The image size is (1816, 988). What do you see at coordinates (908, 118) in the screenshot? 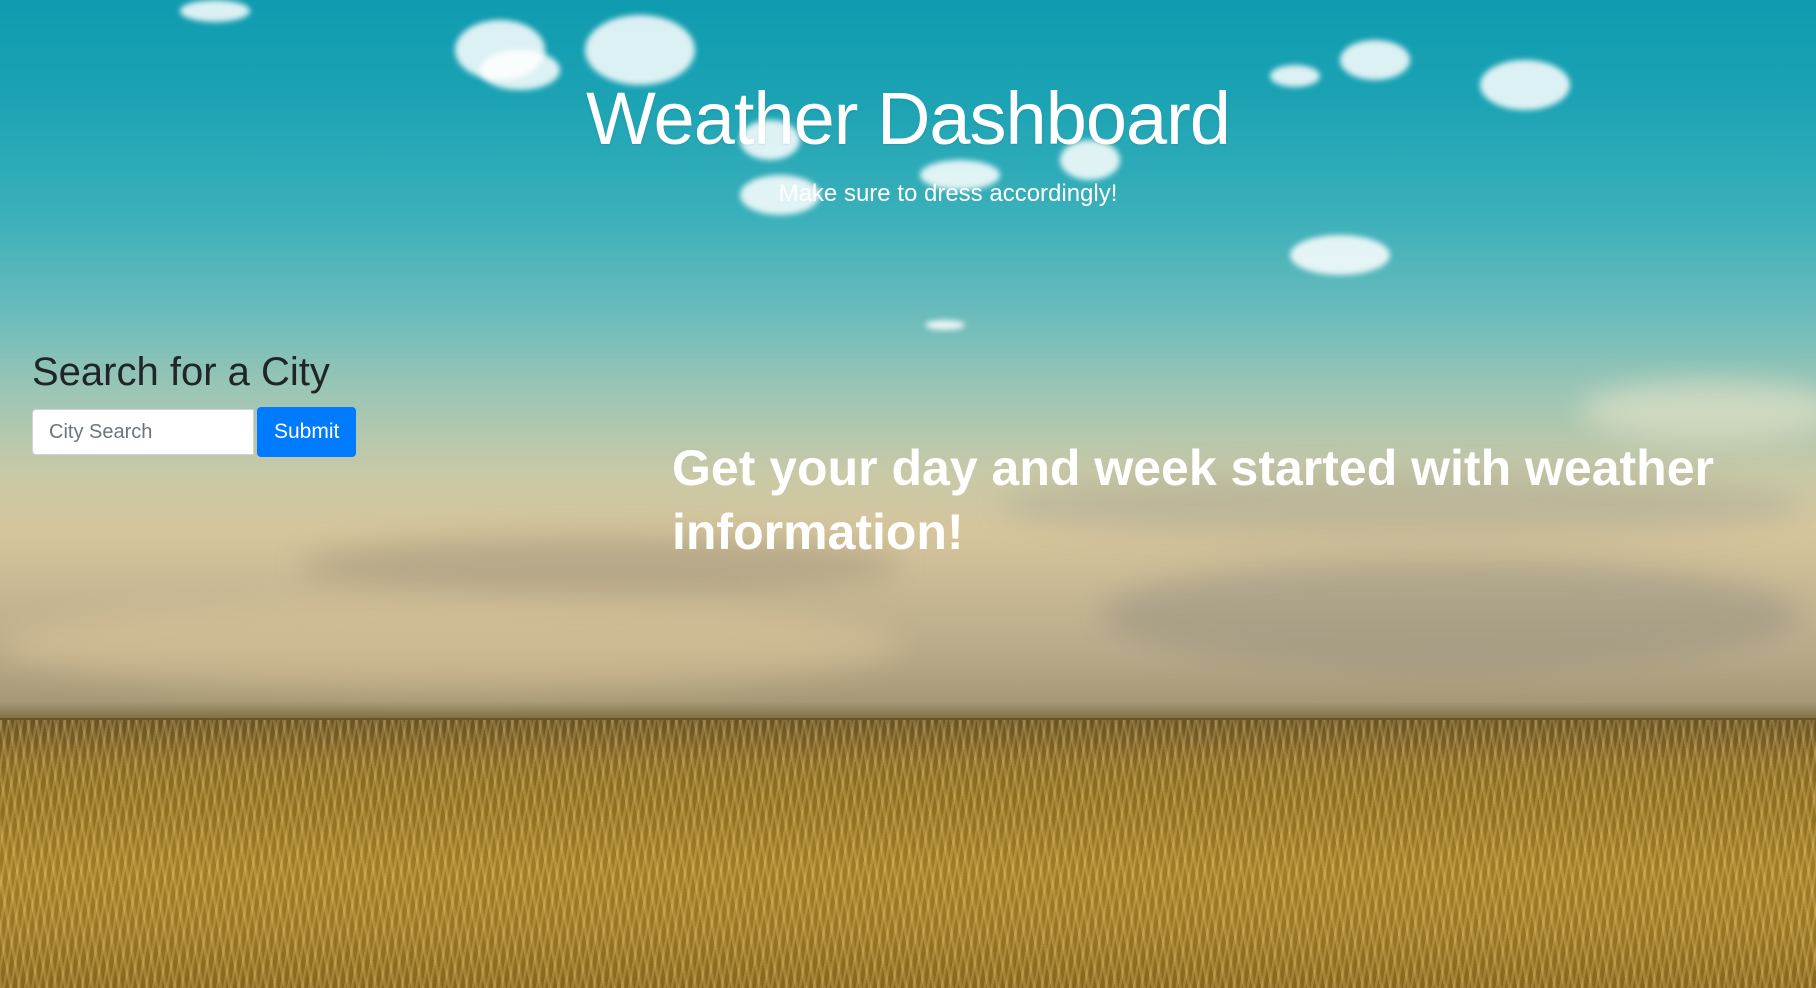
I see `page-title: Weather Dashboard` at bounding box center [908, 118].